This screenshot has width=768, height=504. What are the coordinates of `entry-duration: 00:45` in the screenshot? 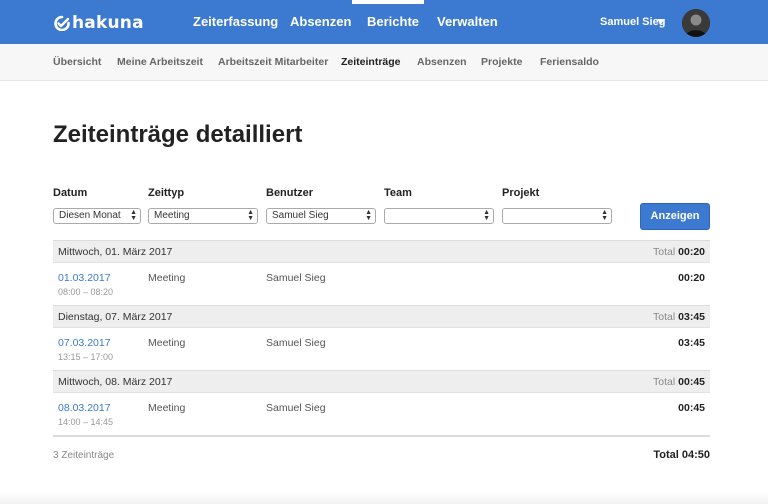 It's located at (691, 408).